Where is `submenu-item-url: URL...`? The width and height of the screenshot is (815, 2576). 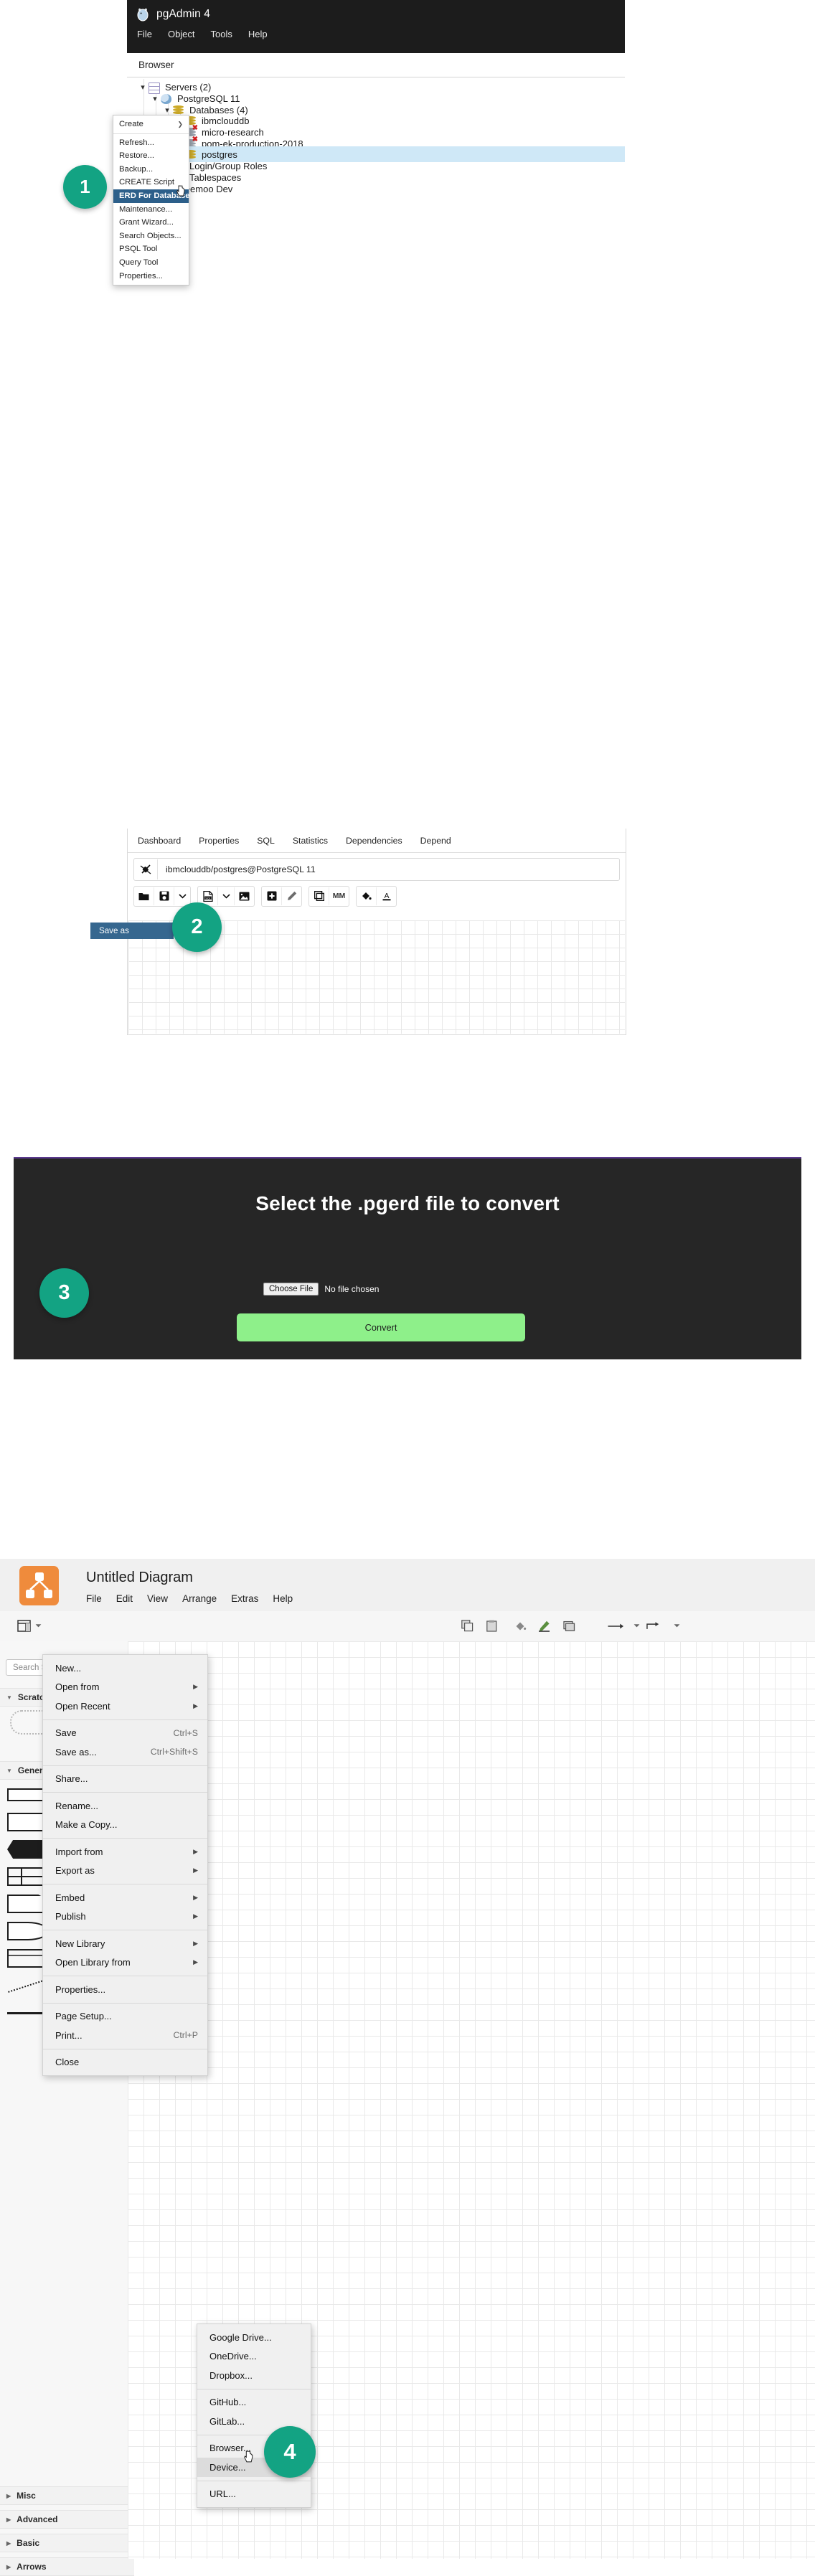 submenu-item-url: URL... is located at coordinates (254, 2494).